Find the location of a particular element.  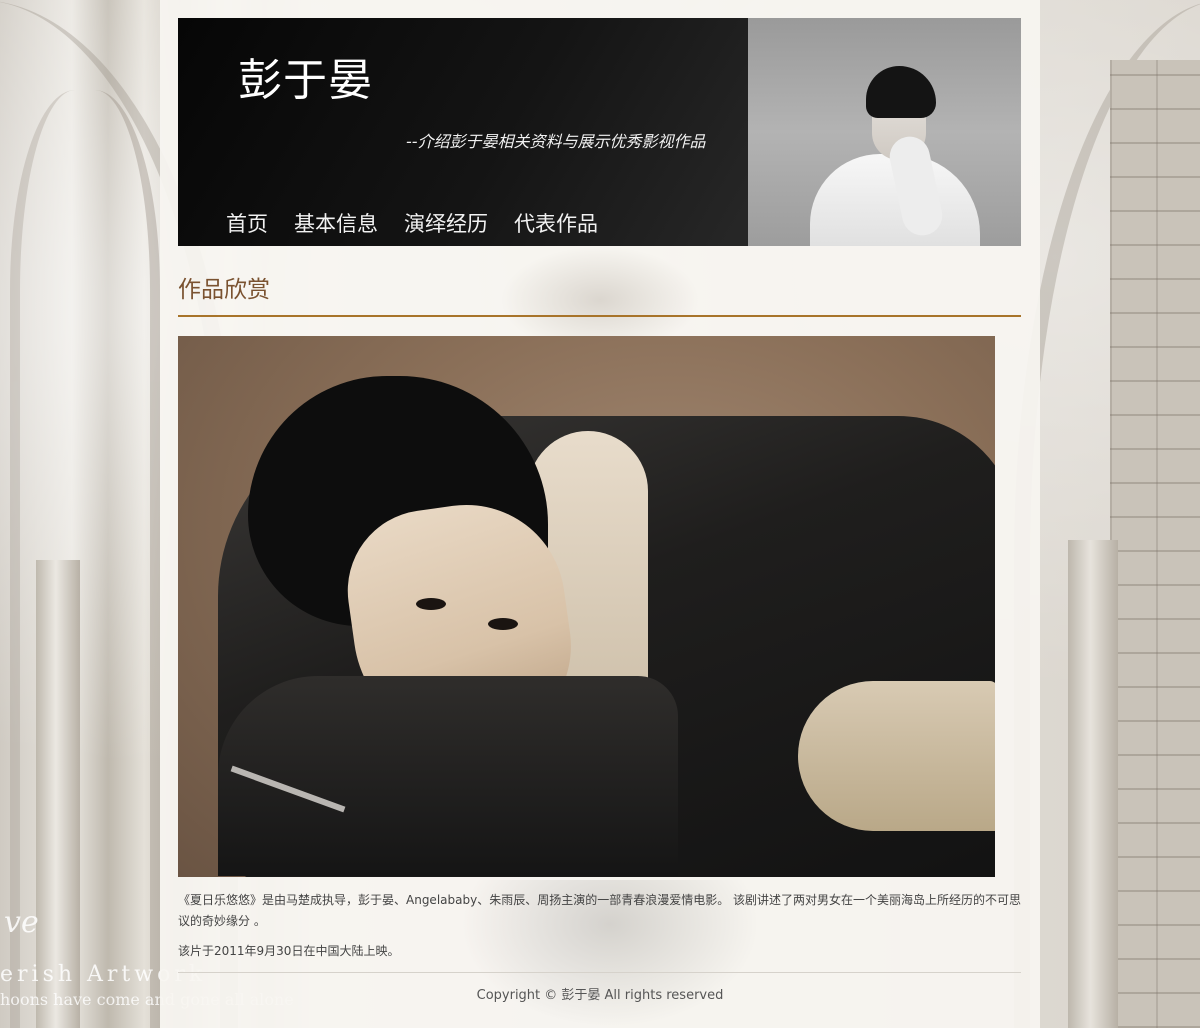

header-portrait-photo is located at coordinates (884, 132).